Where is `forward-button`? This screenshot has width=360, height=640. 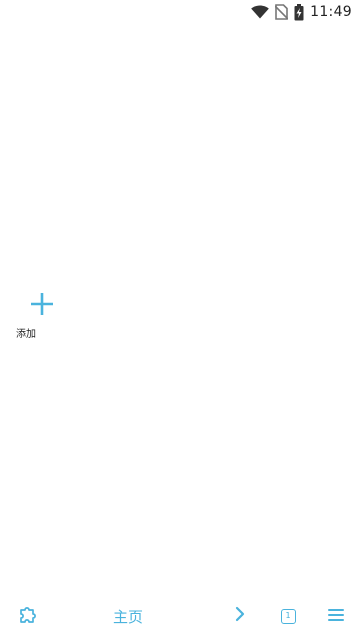
forward-button is located at coordinates (240, 616).